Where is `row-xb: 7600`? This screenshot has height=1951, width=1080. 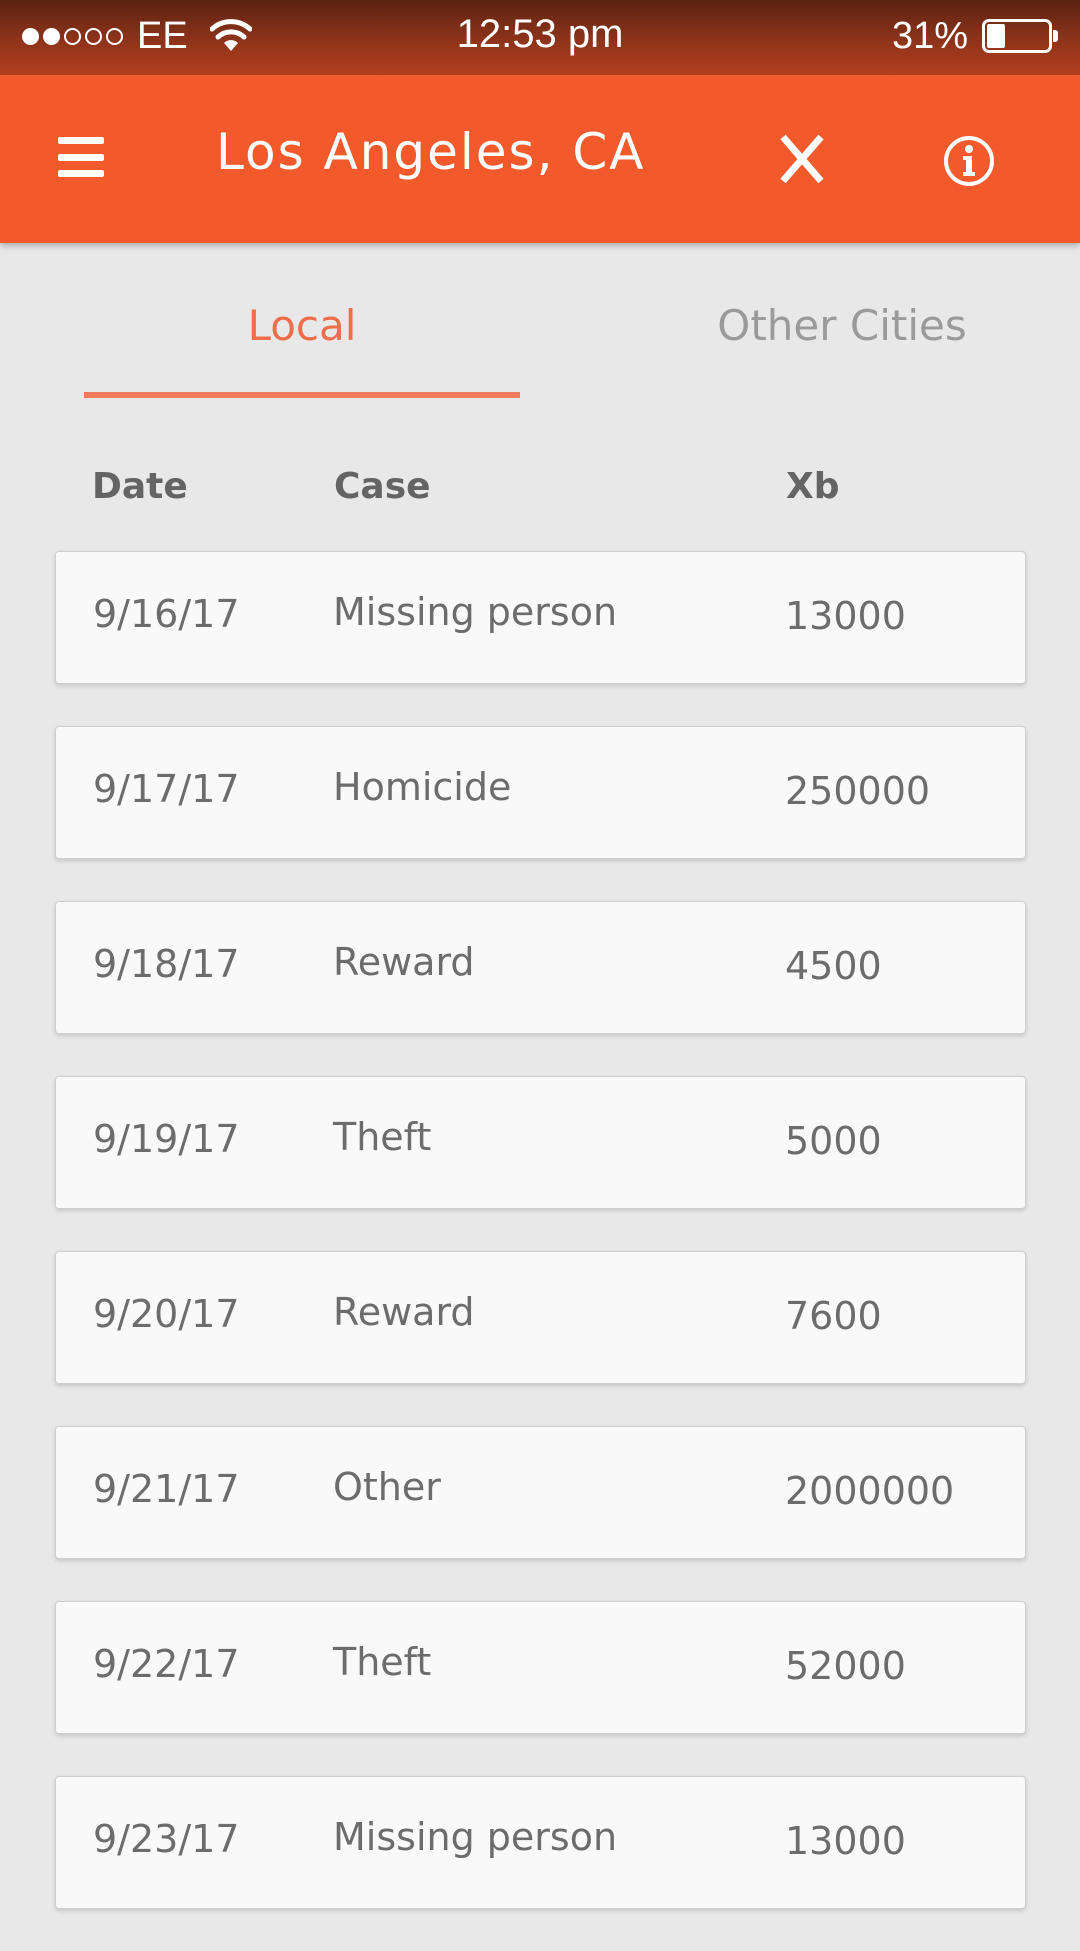
row-xb: 7600 is located at coordinates (833, 1316).